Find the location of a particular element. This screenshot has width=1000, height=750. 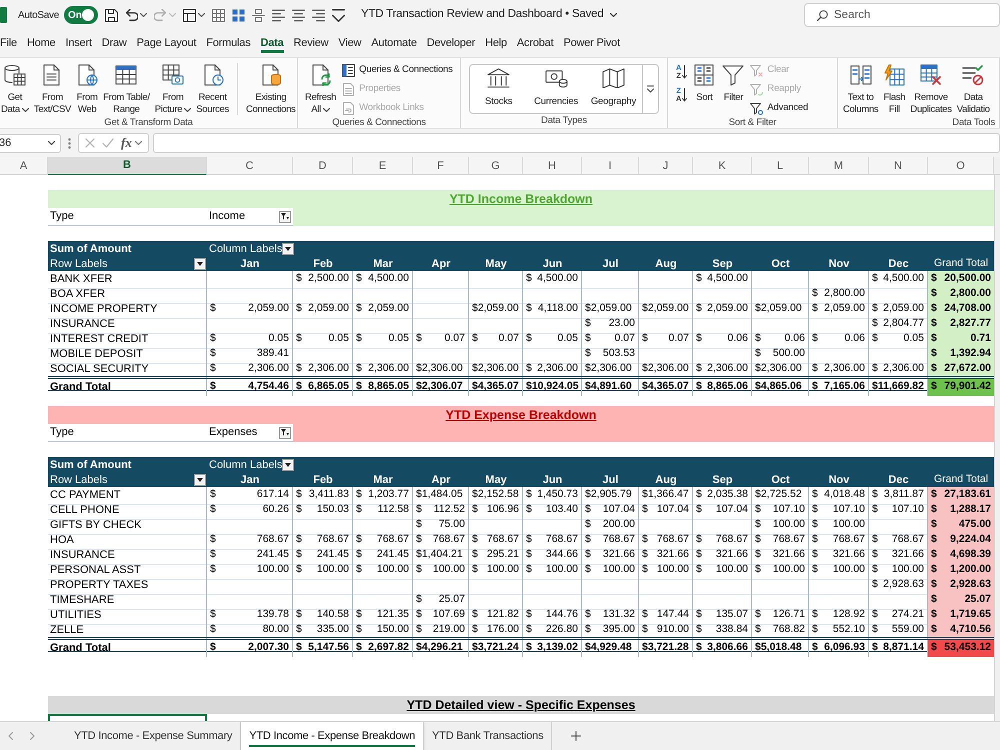

menu-tab: Help is located at coordinates (496, 43).